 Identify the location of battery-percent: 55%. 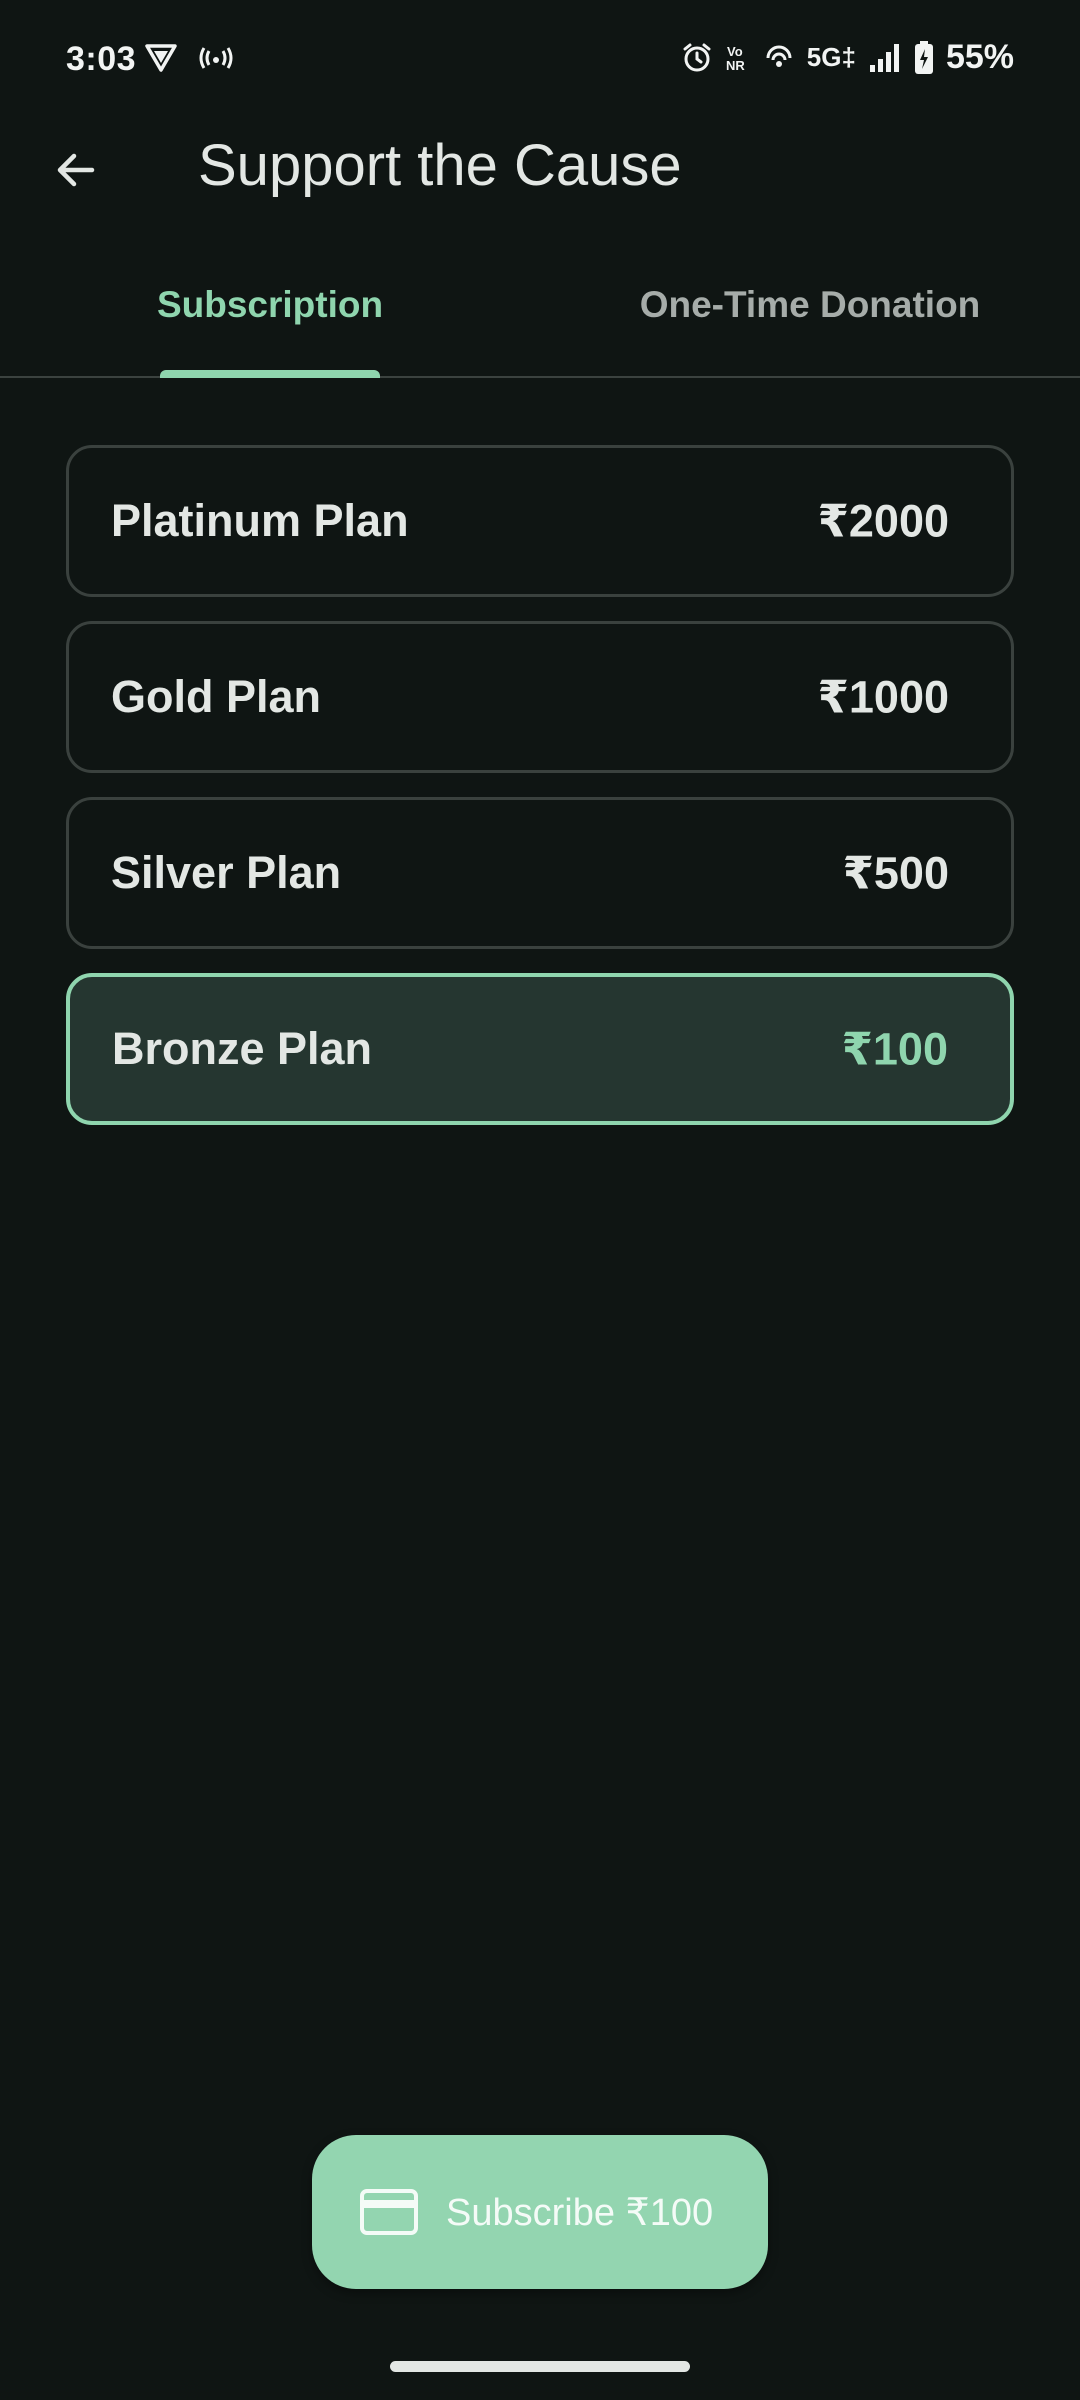
(979, 57).